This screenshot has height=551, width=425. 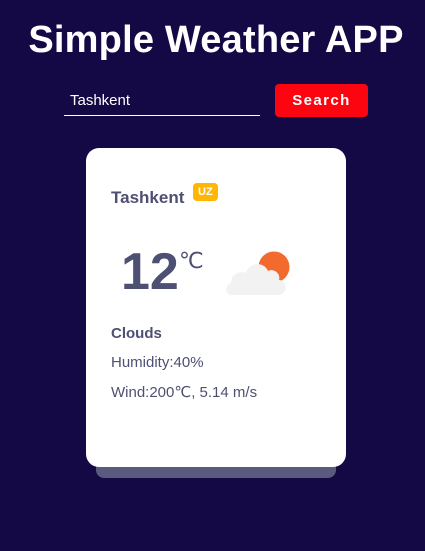 What do you see at coordinates (191, 260) in the screenshot?
I see `temperature-unit: ℃` at bounding box center [191, 260].